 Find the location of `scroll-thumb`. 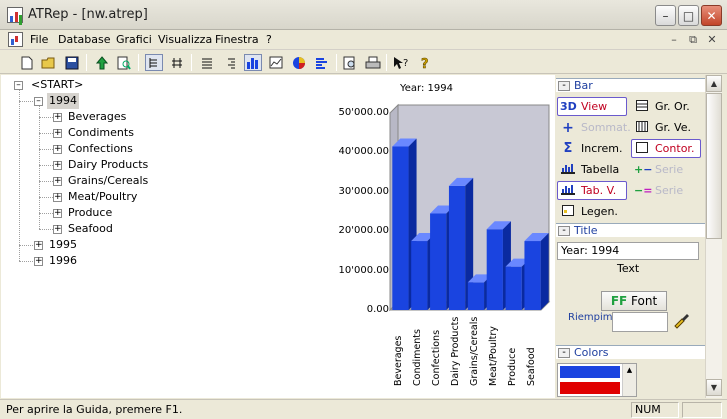

scroll-thumb is located at coordinates (714, 166).